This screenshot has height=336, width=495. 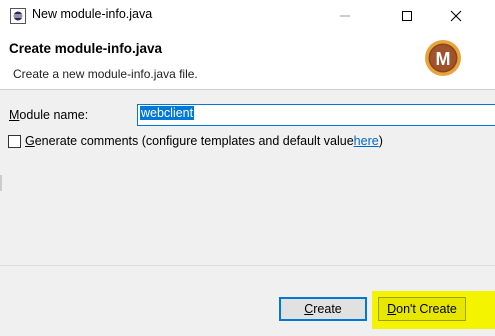 I want to click on module-name-label: Module name:, so click(x=48, y=115).